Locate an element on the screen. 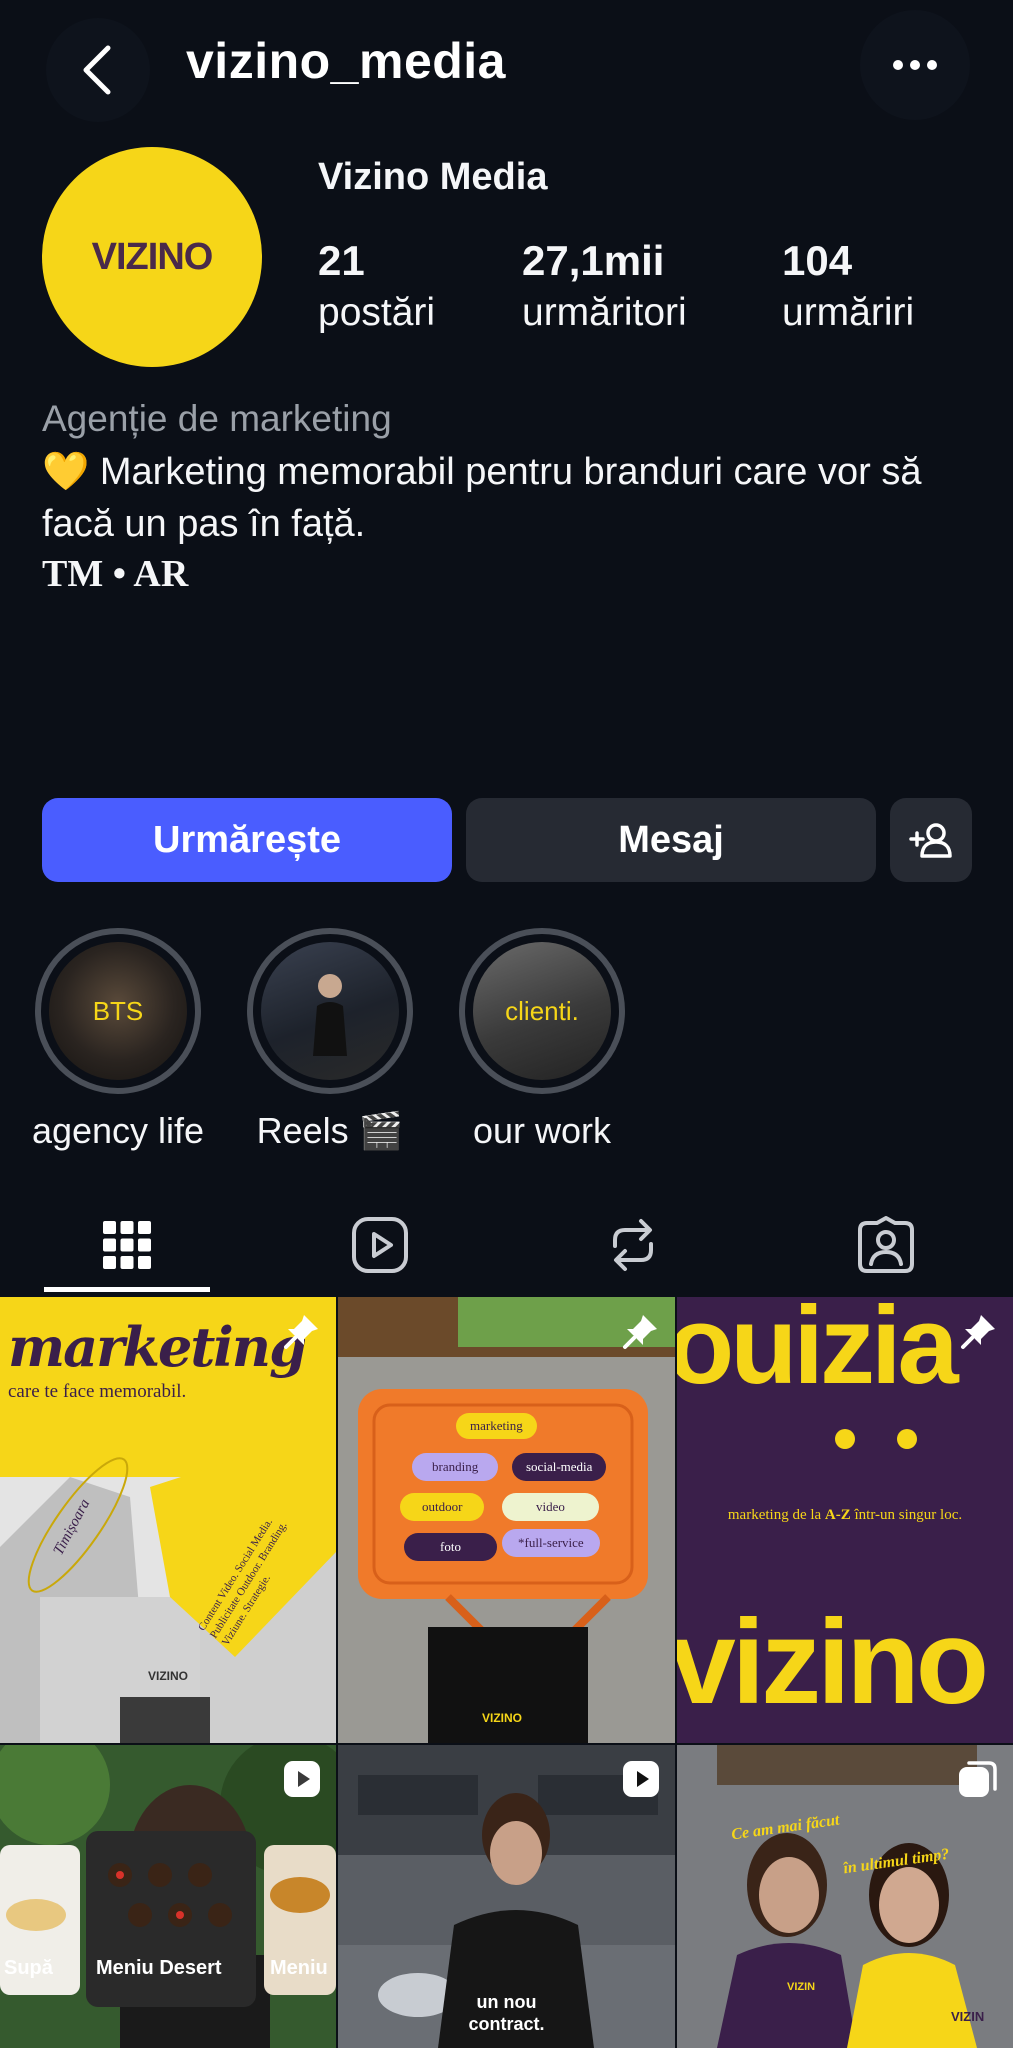 The height and width of the screenshot is (2048, 1013). highlight-cover is located at coordinates (330, 1011).